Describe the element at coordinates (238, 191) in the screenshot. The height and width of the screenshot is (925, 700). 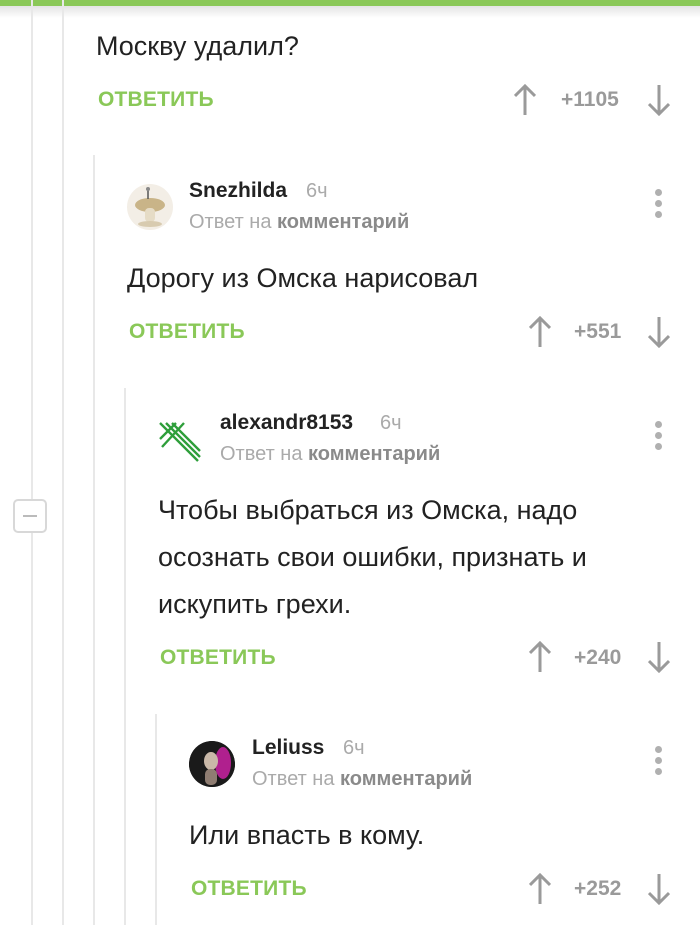
I see `author-name: Snezhilda` at that location.